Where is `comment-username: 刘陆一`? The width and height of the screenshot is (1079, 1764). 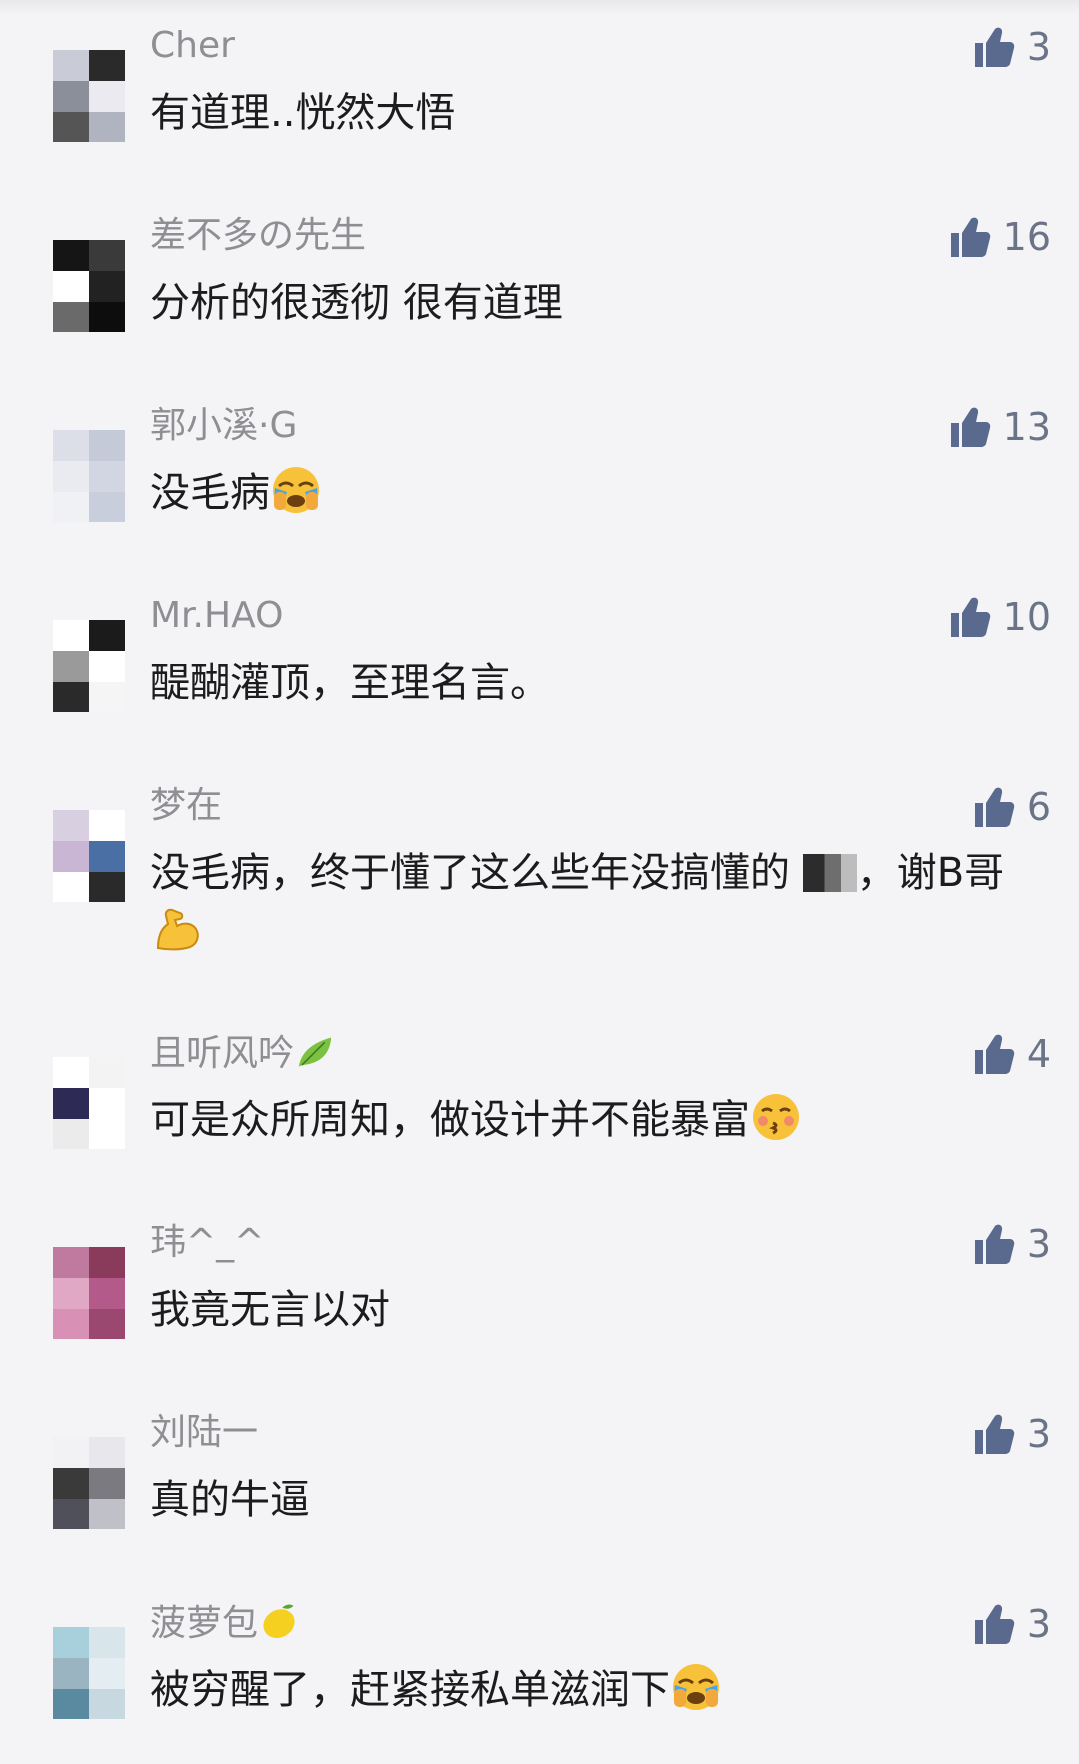 comment-username: 刘陆一 is located at coordinates (204, 1433).